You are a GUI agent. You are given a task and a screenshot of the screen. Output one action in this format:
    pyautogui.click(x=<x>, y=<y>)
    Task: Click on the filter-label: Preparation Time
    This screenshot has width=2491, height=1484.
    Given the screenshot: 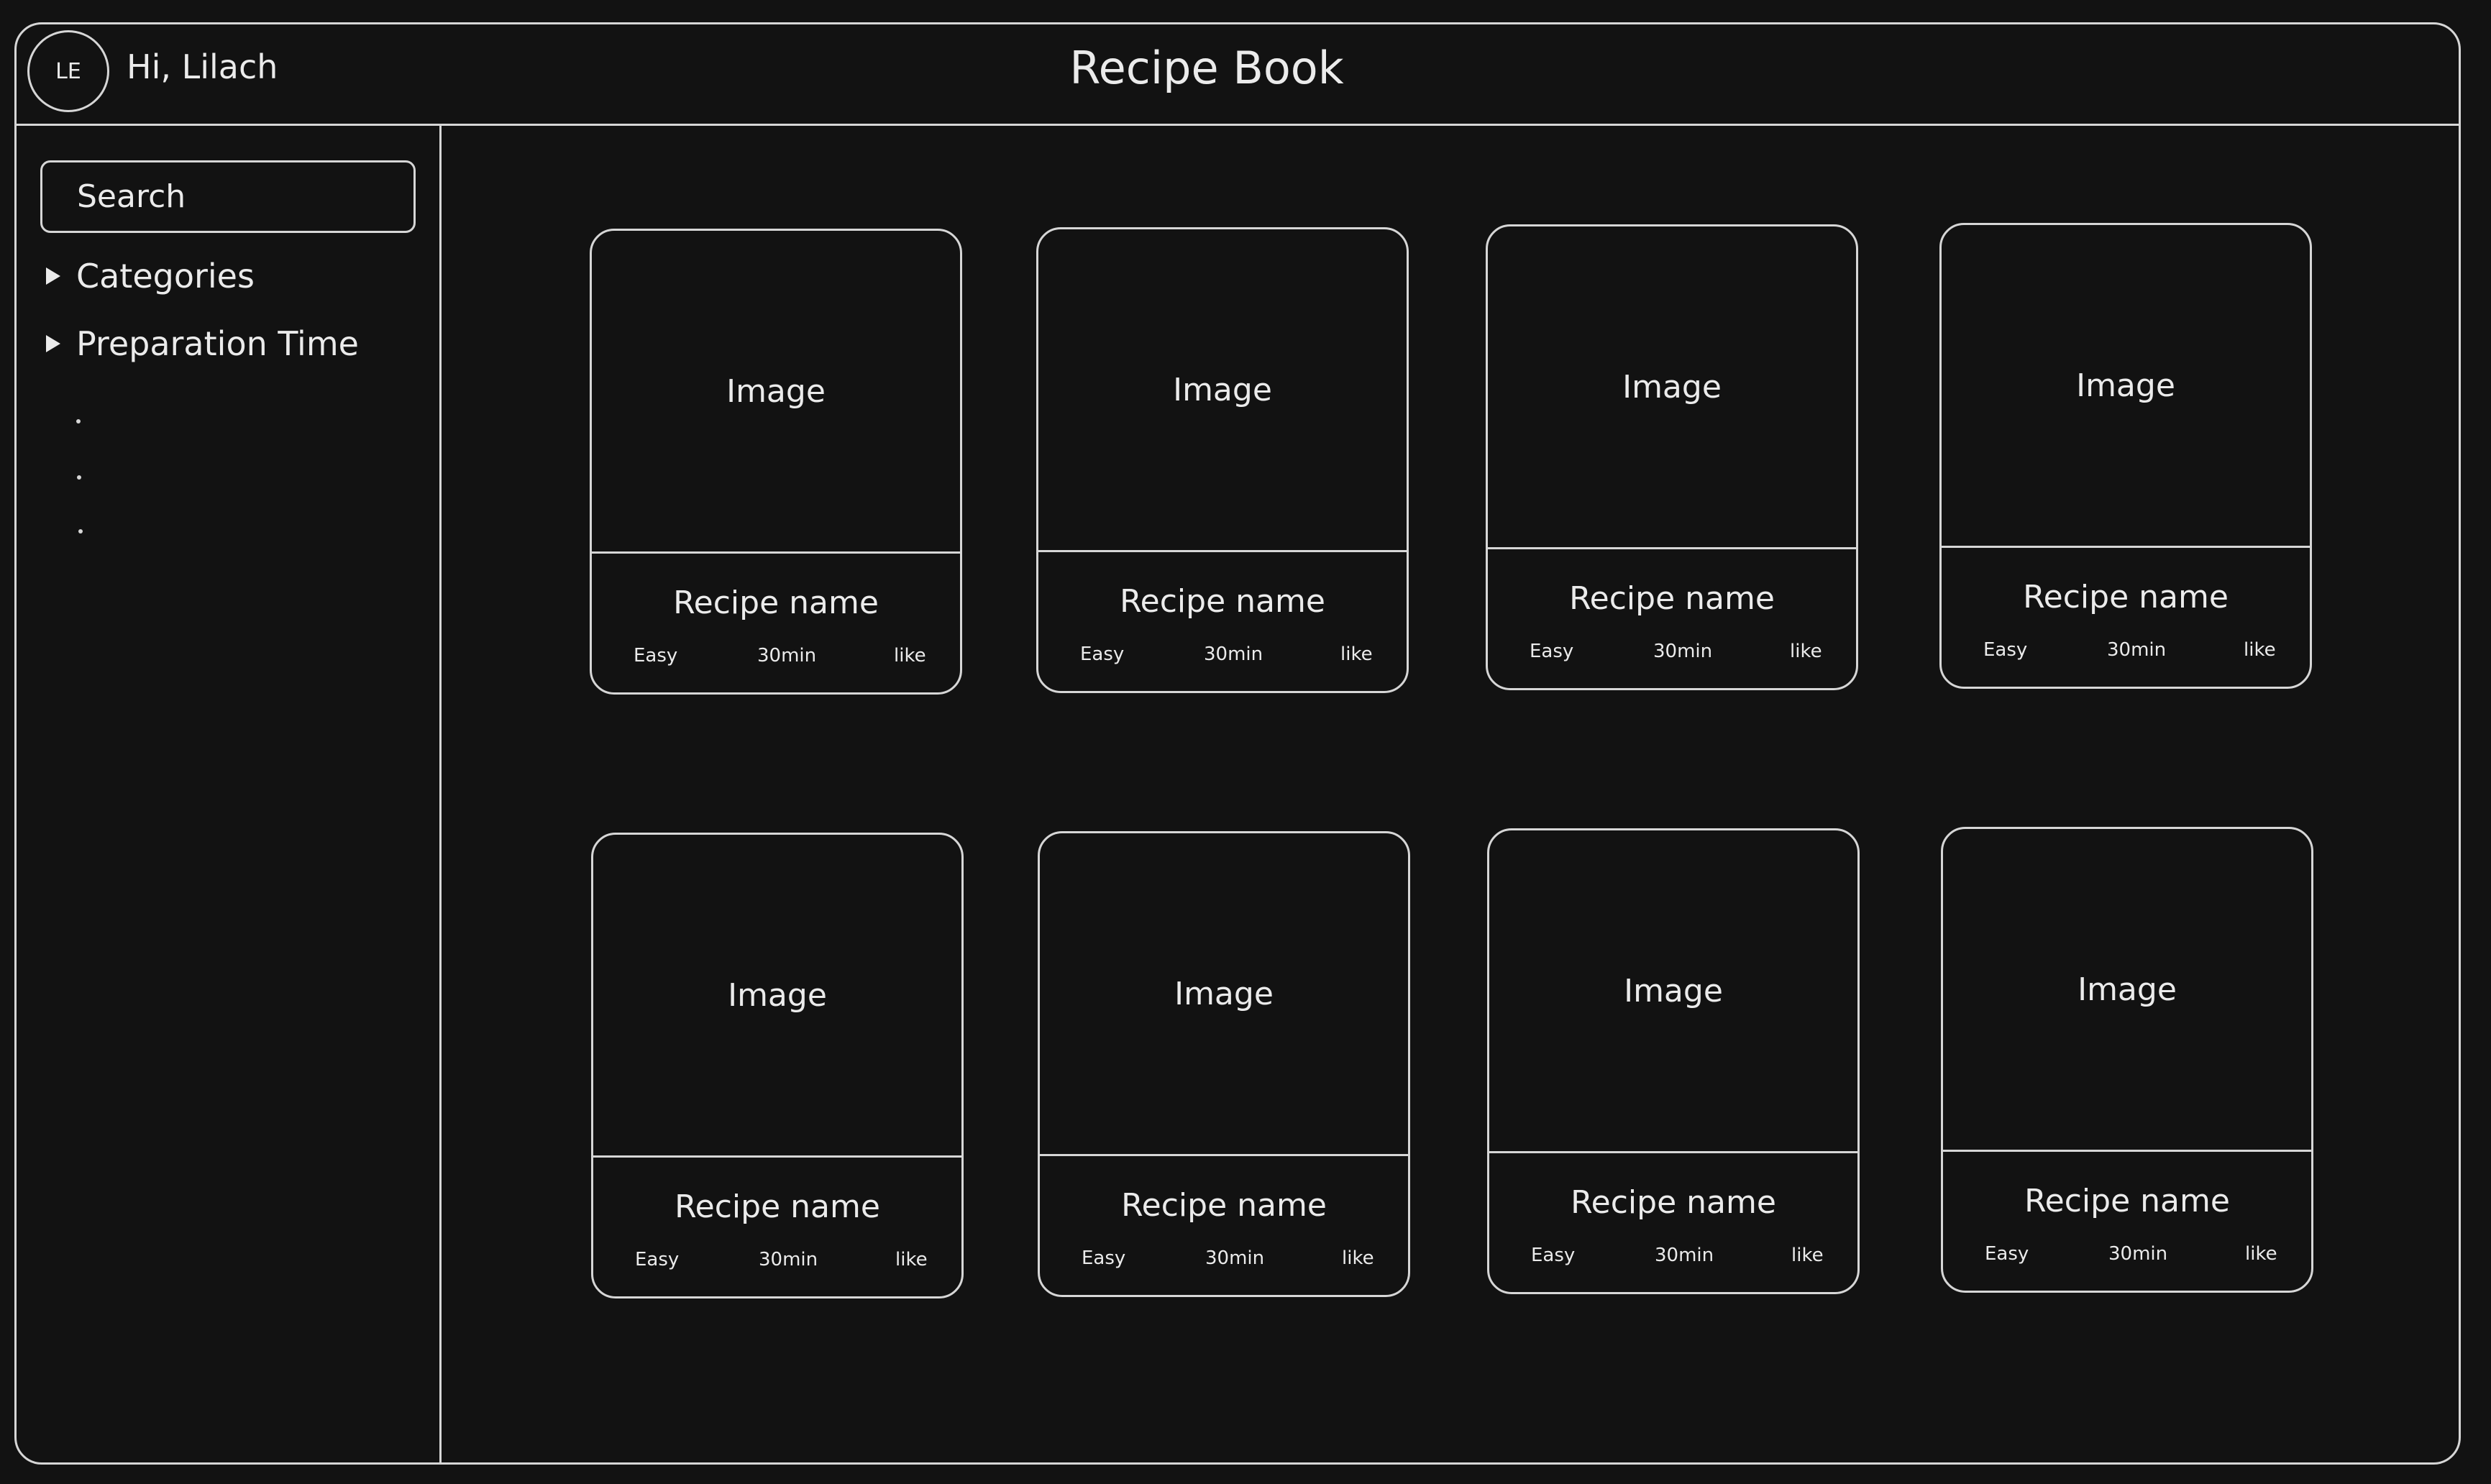 What is the action you would take?
    pyautogui.click(x=217, y=343)
    